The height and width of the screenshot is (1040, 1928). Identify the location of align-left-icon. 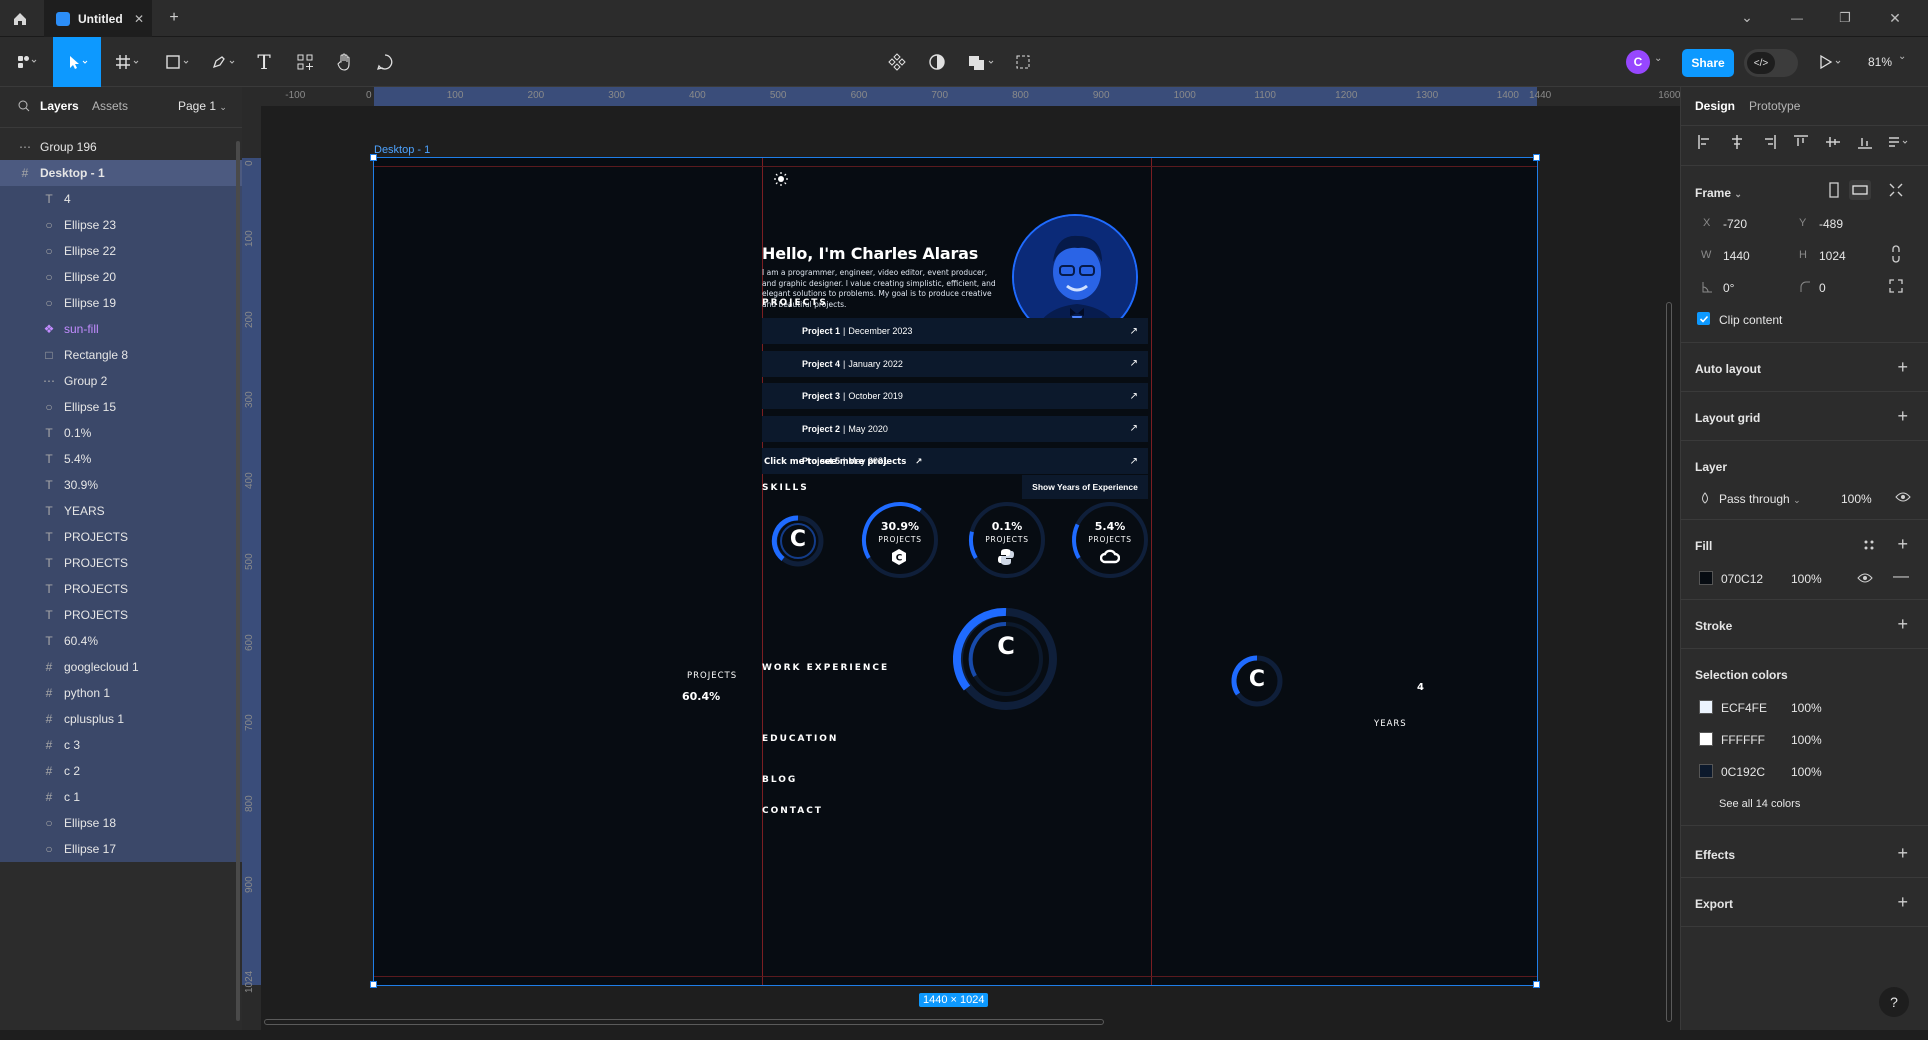
(1705, 144).